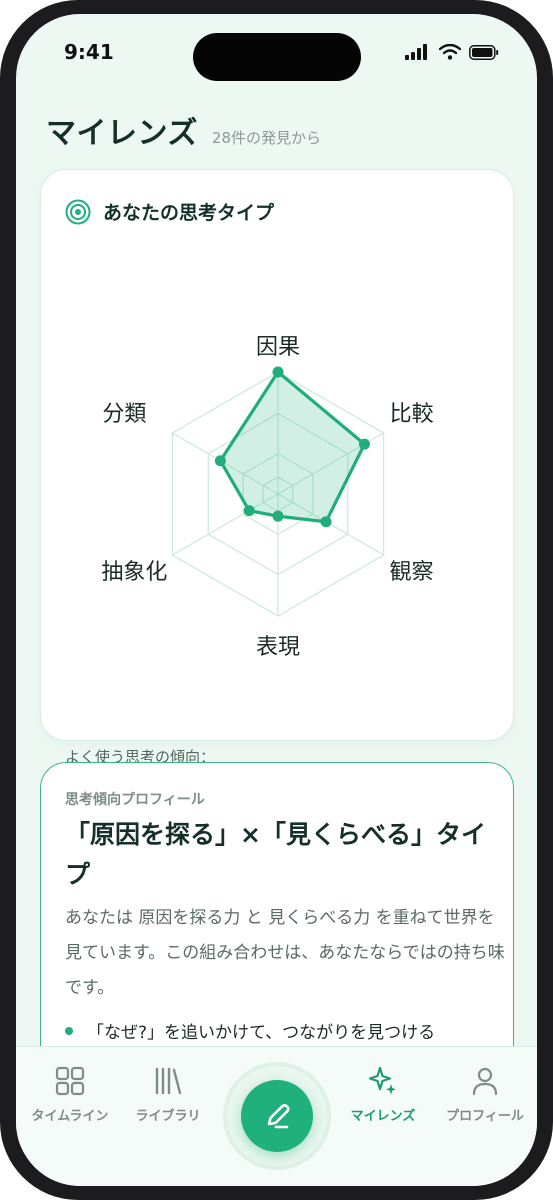 Image resolution: width=553 pixels, height=1200 pixels. What do you see at coordinates (277, 57) in the screenshot?
I see `dynamic-island` at bounding box center [277, 57].